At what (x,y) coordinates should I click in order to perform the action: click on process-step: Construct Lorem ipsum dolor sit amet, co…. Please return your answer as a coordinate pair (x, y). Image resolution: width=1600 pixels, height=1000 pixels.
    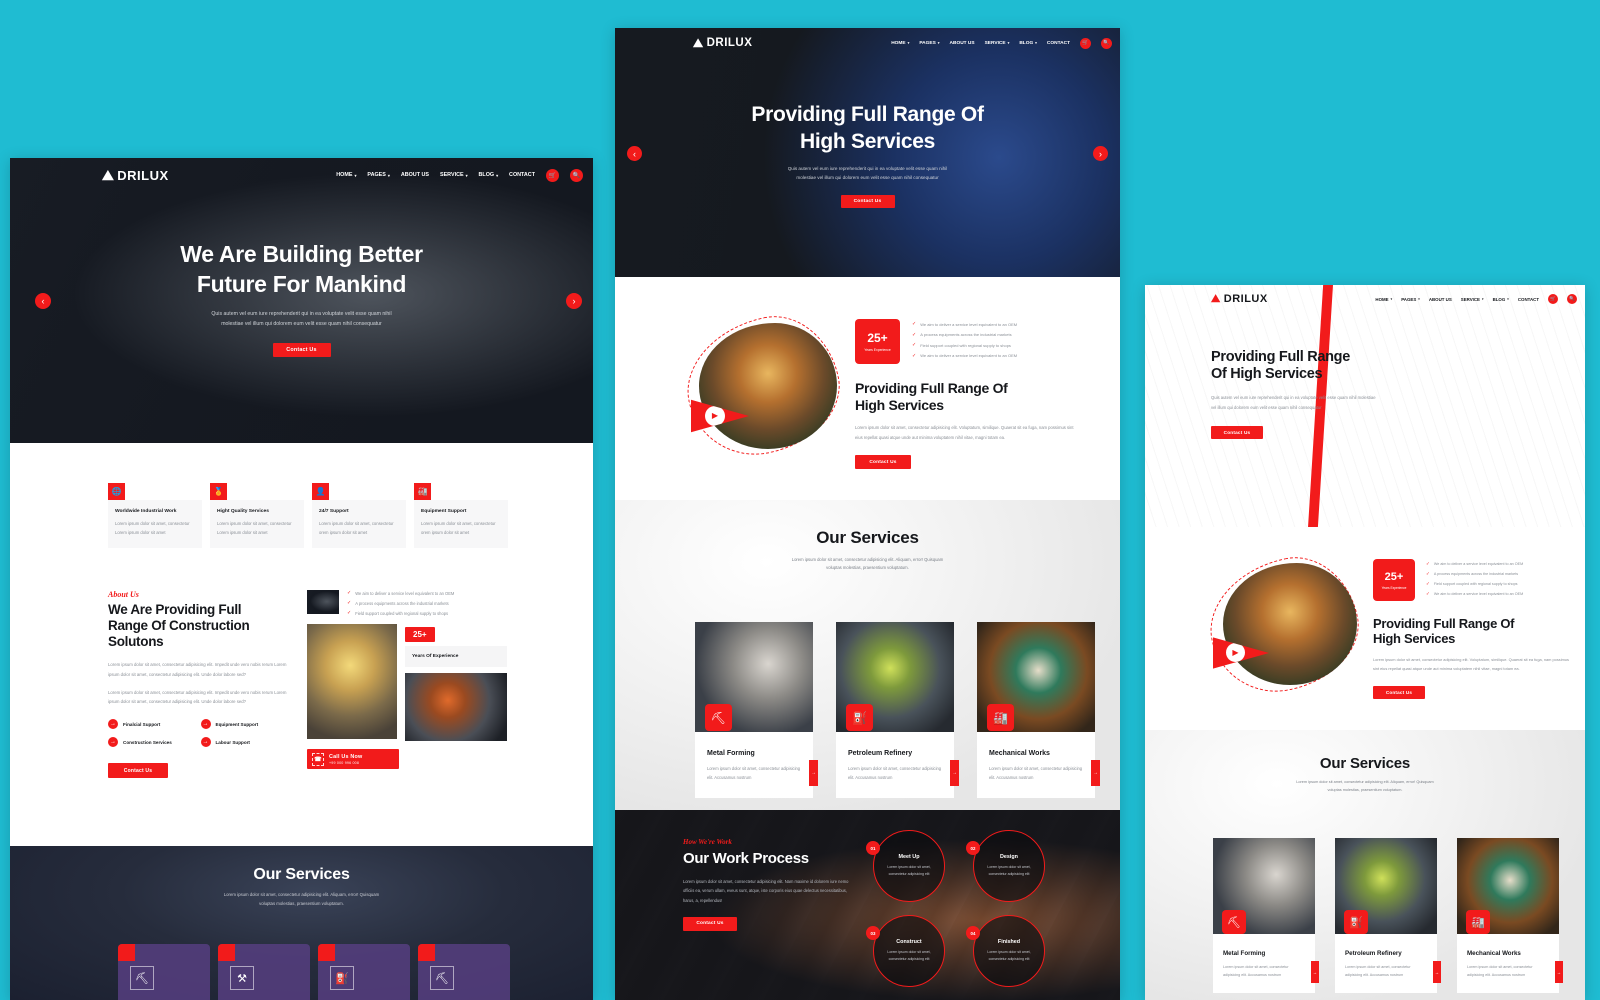
    Looking at the image, I should click on (905, 951).